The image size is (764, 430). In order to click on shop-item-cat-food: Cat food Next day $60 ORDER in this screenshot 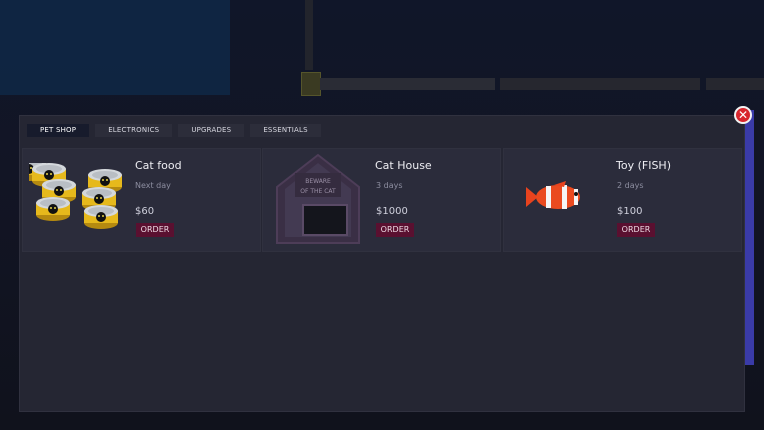, I will do `click(141, 200)`.